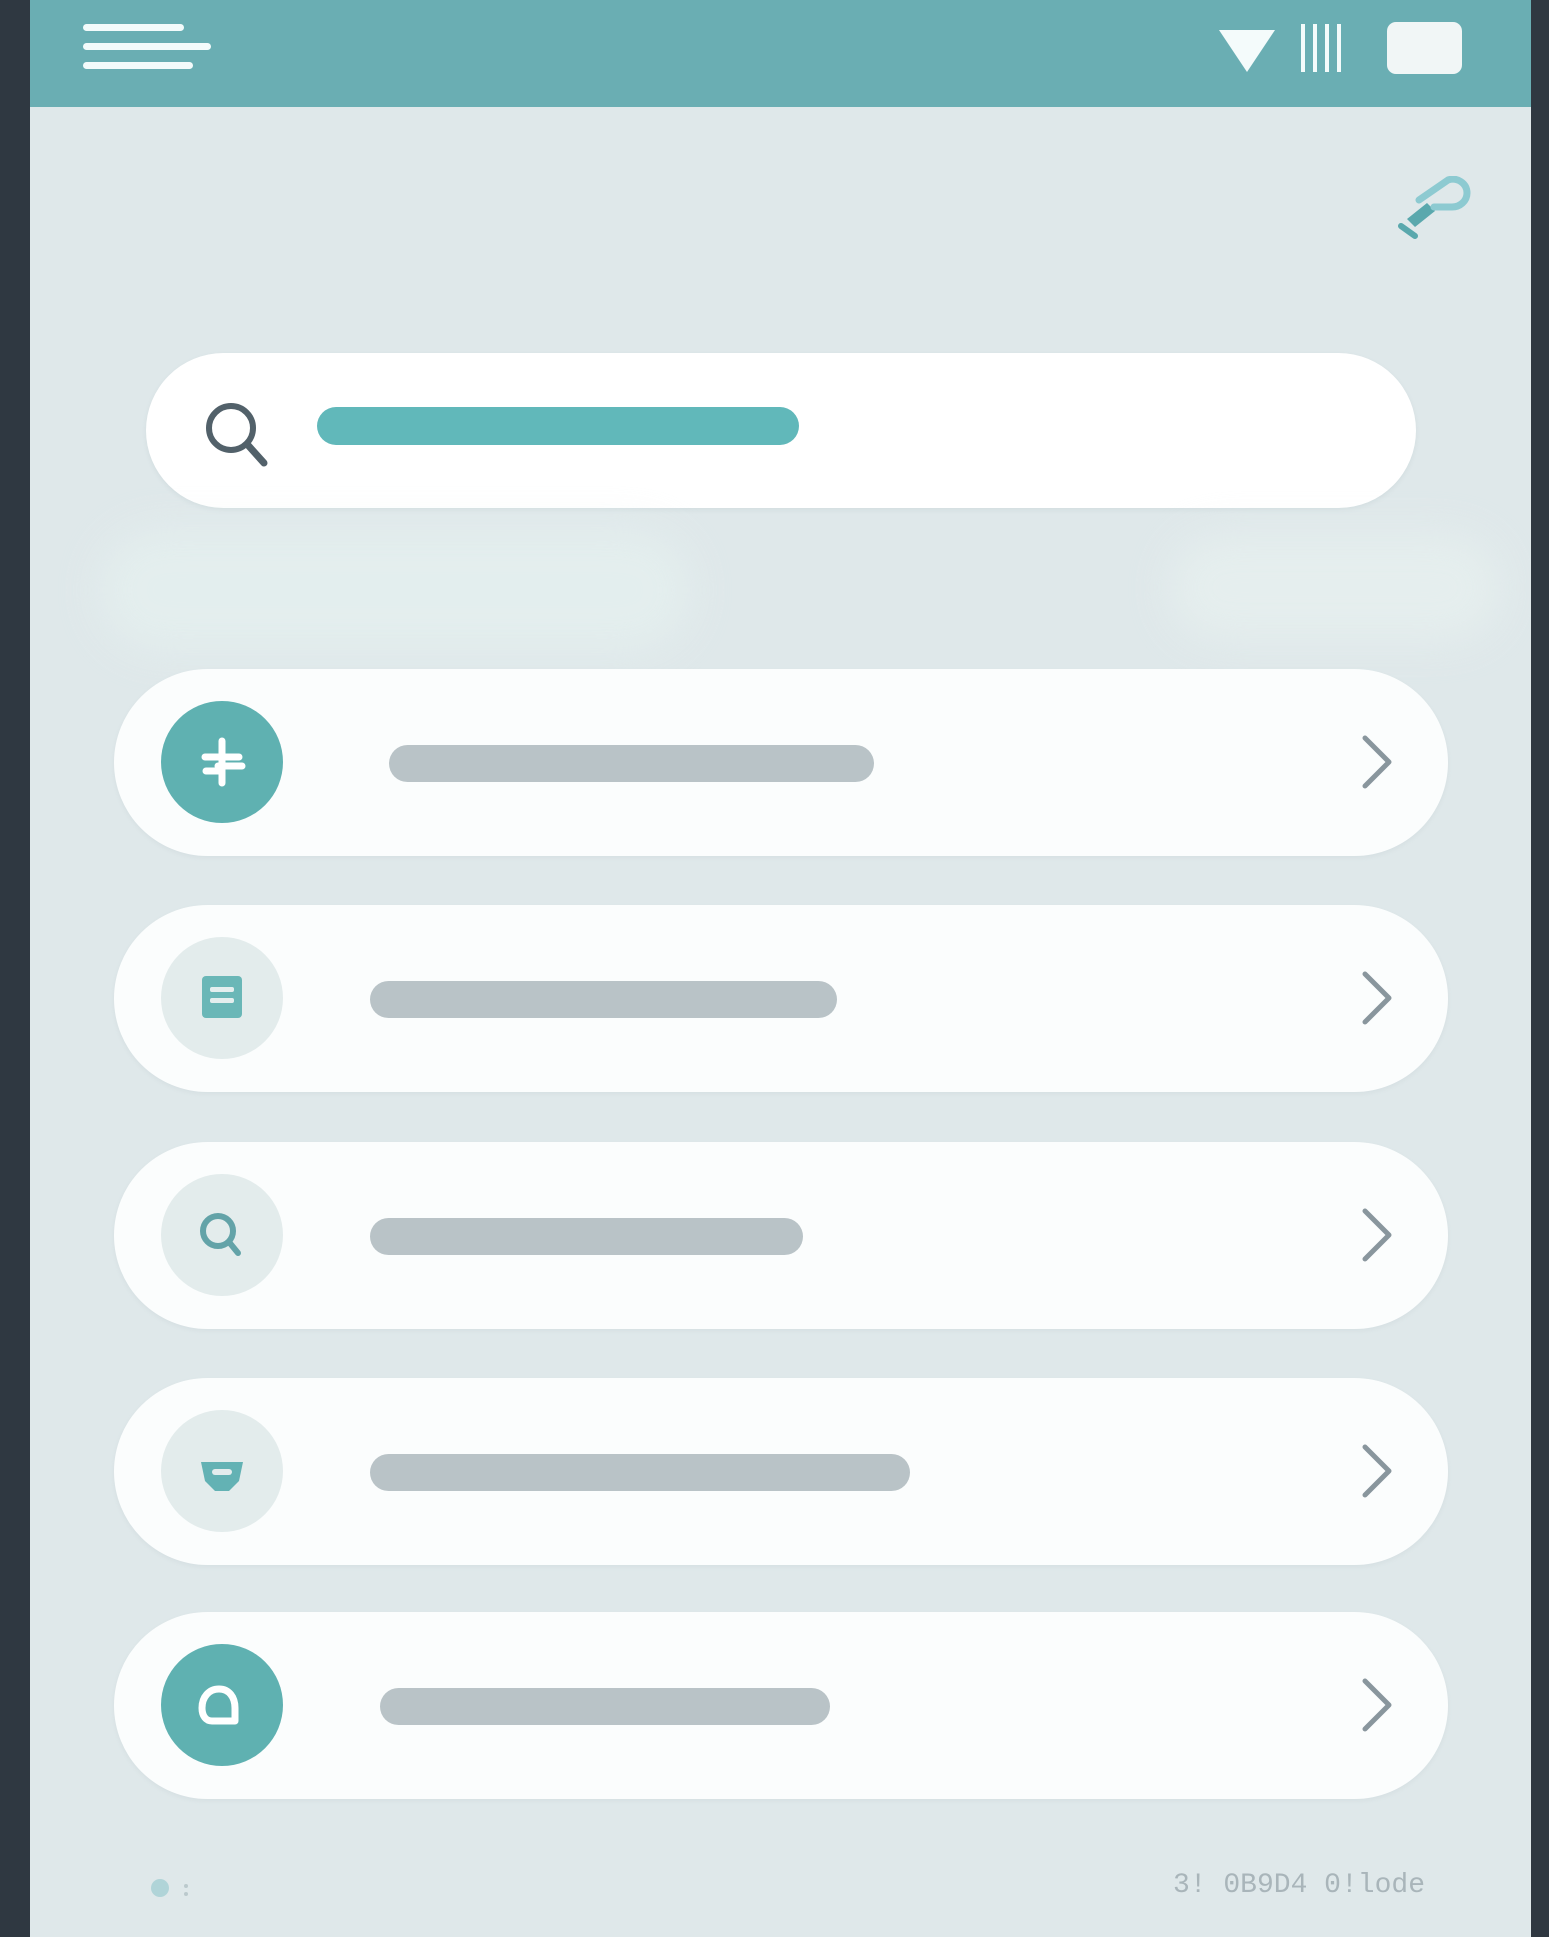 The height and width of the screenshot is (1937, 1549). What do you see at coordinates (218, 1705) in the screenshot?
I see `letter-a-icon` at bounding box center [218, 1705].